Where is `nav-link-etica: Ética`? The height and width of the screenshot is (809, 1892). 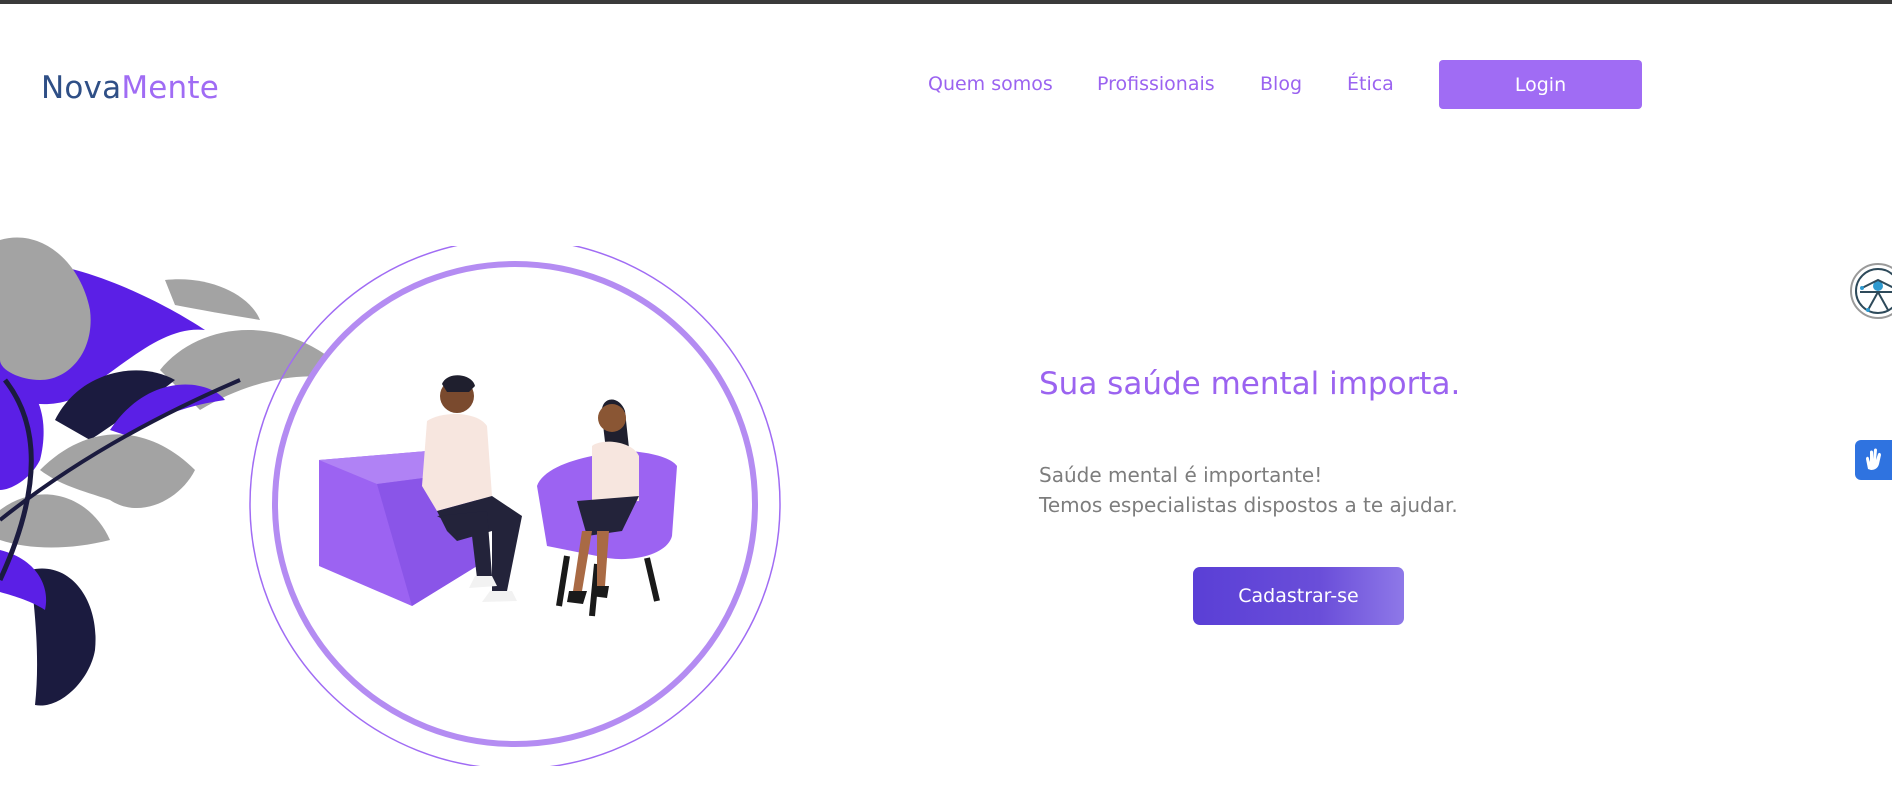
nav-link-etica: Ética is located at coordinates (1370, 84).